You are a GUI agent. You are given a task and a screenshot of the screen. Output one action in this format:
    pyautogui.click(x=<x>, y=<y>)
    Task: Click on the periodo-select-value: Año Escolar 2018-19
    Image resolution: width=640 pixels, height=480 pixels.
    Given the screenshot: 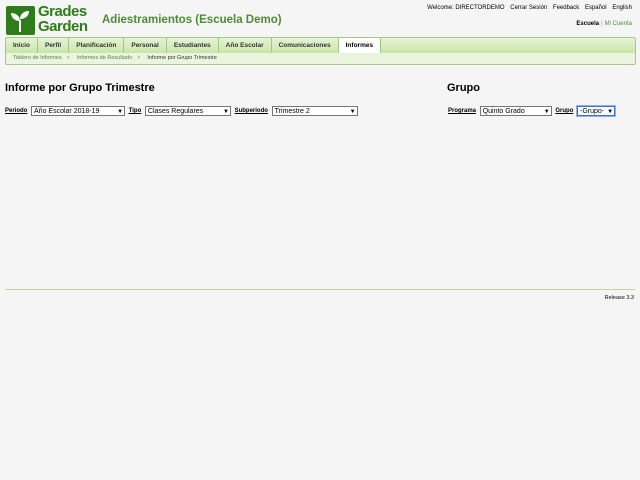 What is the action you would take?
    pyautogui.click(x=67, y=111)
    